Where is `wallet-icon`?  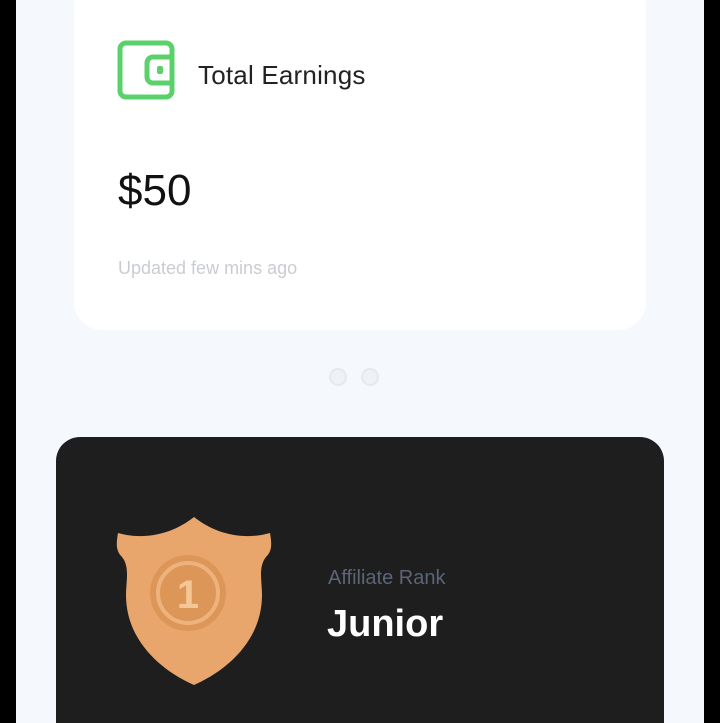
wallet-icon is located at coordinates (148, 70).